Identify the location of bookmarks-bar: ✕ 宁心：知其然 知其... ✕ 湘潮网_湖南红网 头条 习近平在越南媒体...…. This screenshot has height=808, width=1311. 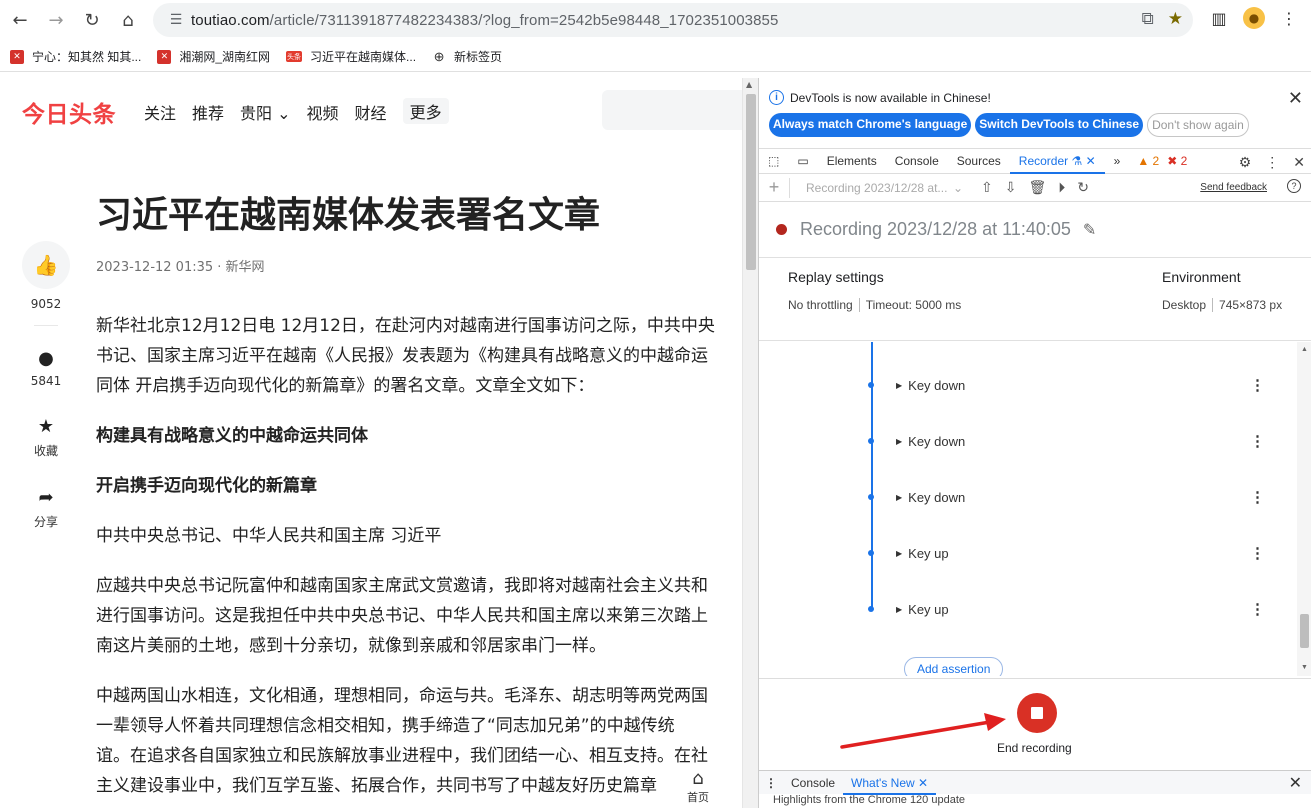
(655, 57).